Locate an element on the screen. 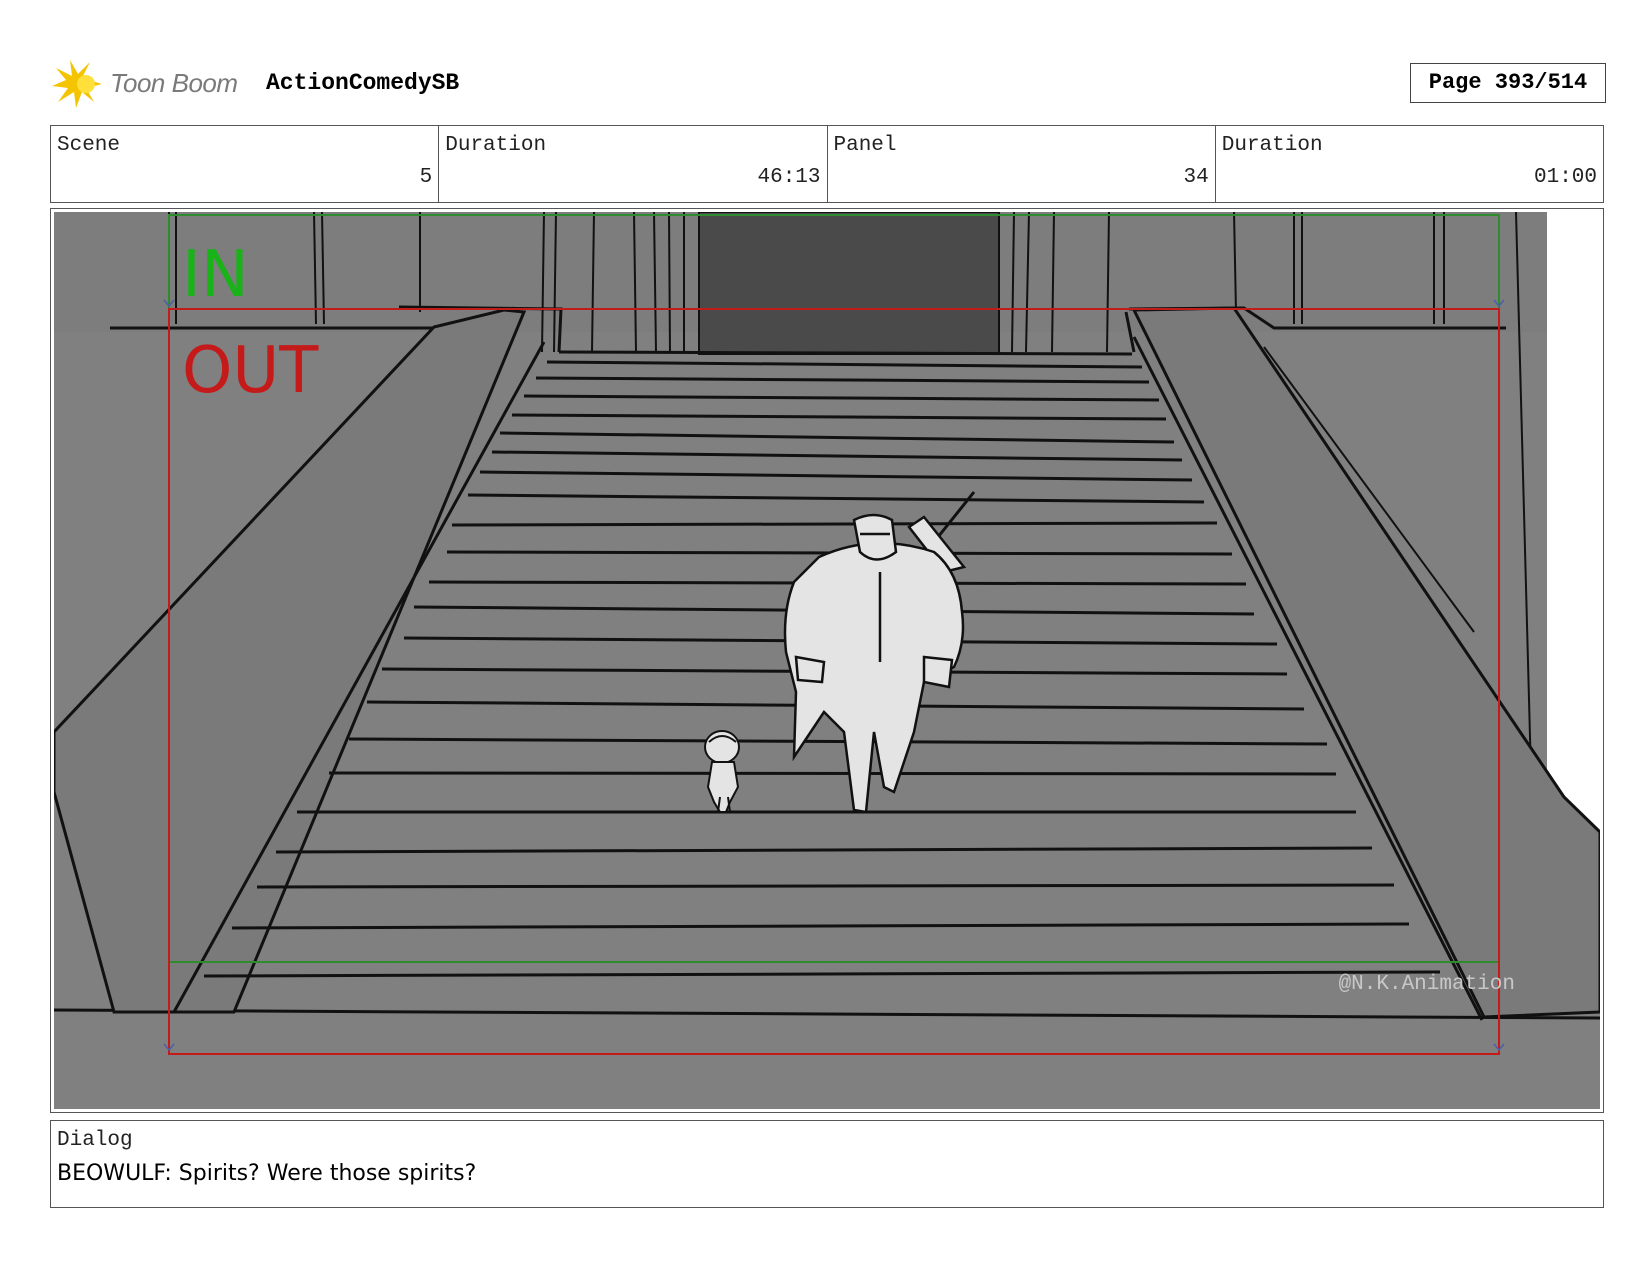  in-label: IN is located at coordinates (215, 275).